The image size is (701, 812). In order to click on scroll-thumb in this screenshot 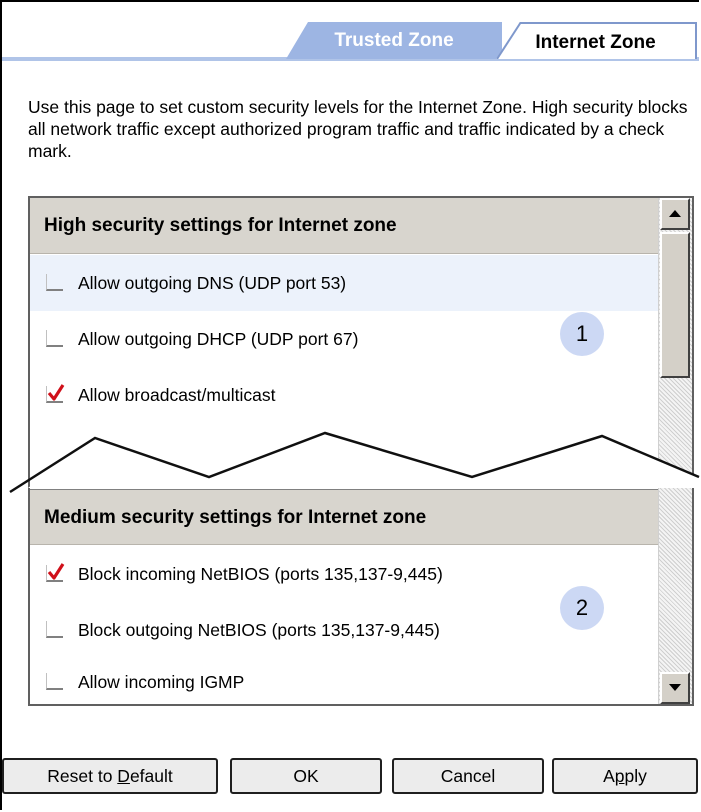, I will do `click(675, 305)`.